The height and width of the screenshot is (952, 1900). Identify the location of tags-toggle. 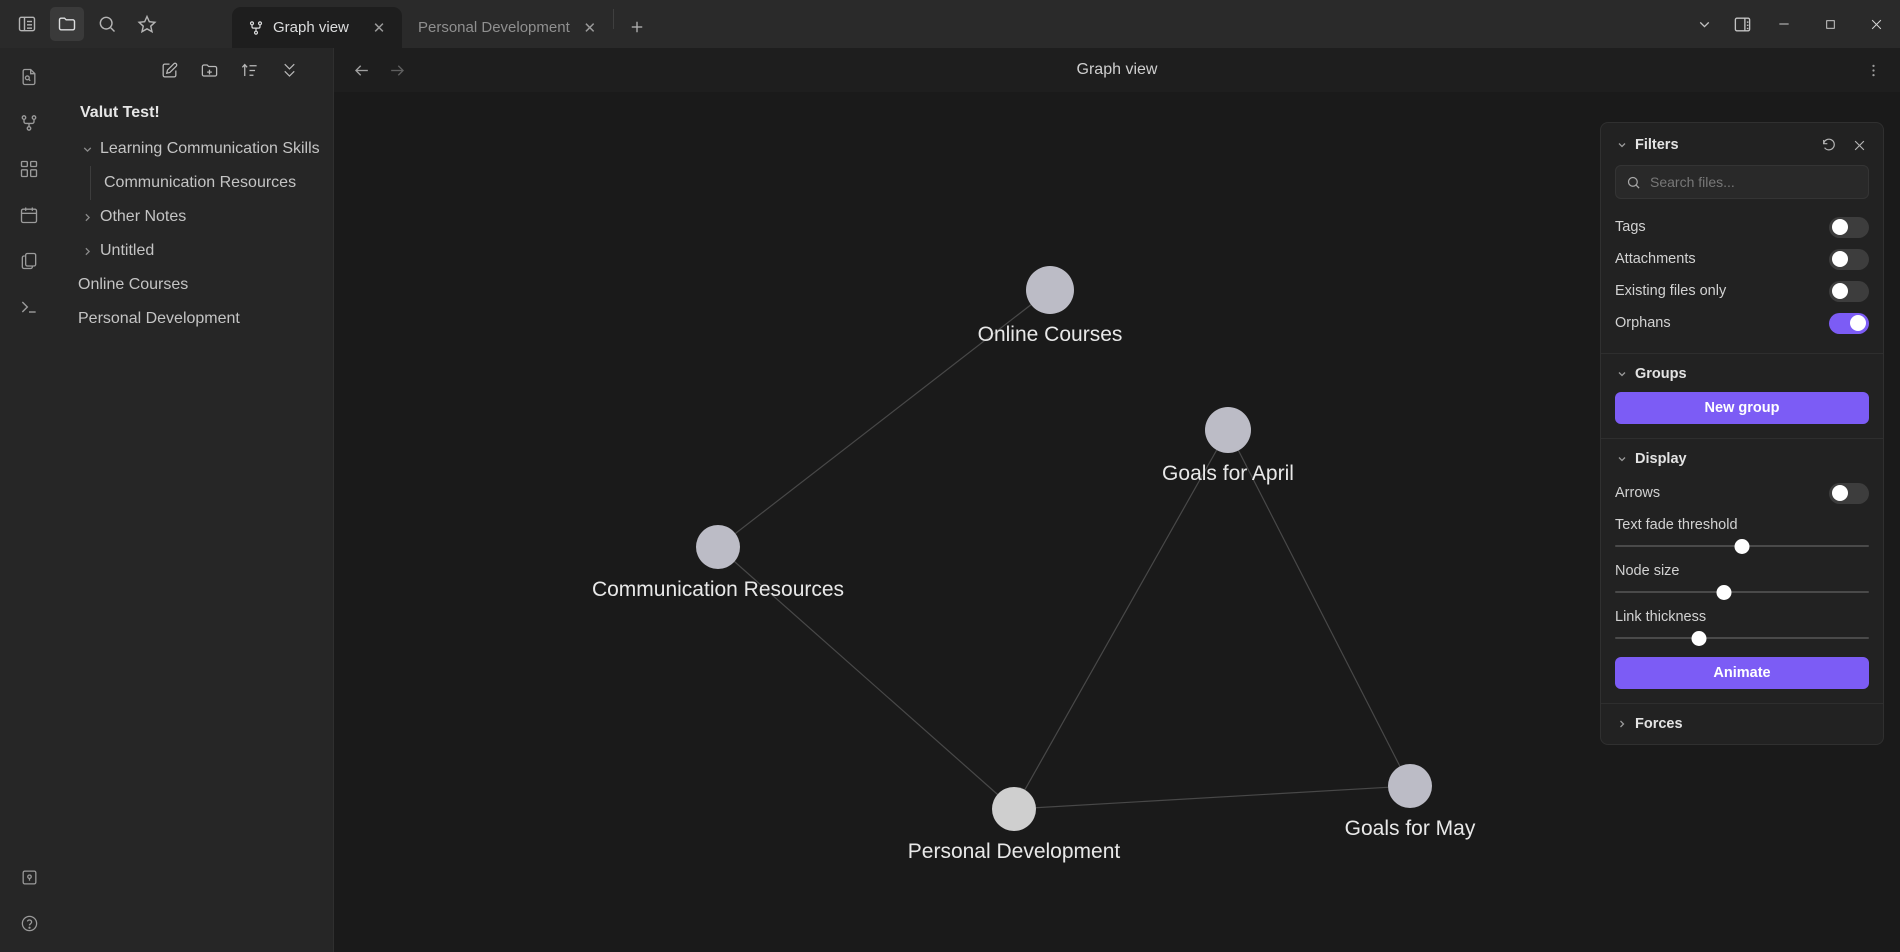
(1849, 227).